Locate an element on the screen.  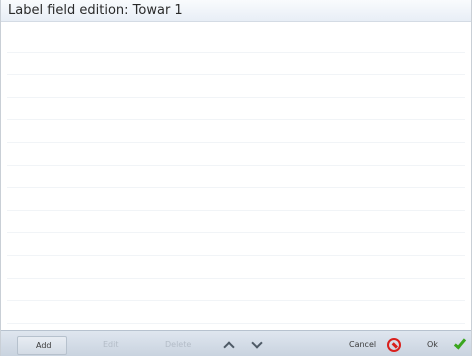
checkmark-icon is located at coordinates (460, 343).